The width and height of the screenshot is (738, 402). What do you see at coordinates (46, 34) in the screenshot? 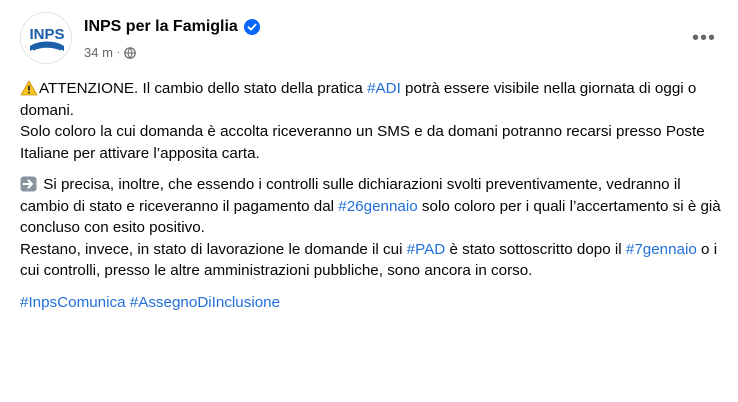
I see `svg-text: INPS` at bounding box center [46, 34].